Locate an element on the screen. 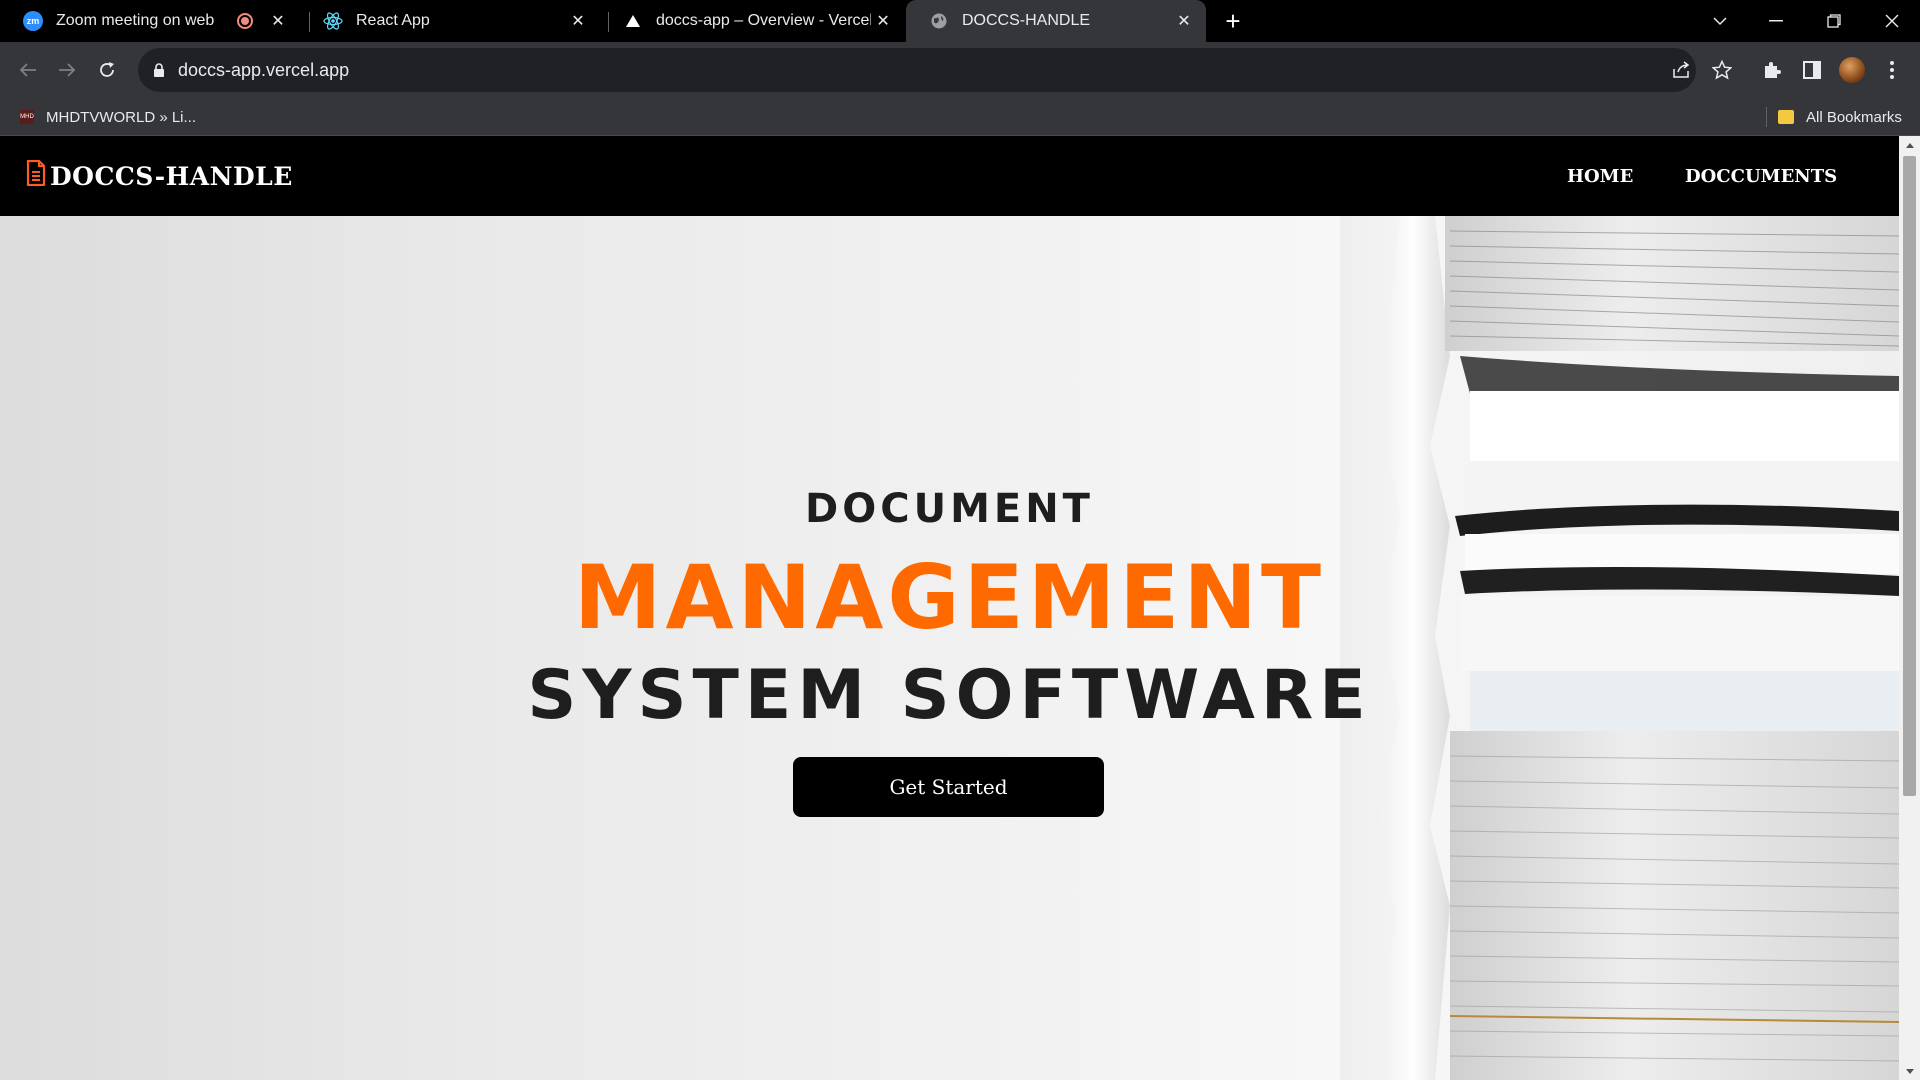 The height and width of the screenshot is (1080, 1920). side-panel-icon is located at coordinates (1812, 70).